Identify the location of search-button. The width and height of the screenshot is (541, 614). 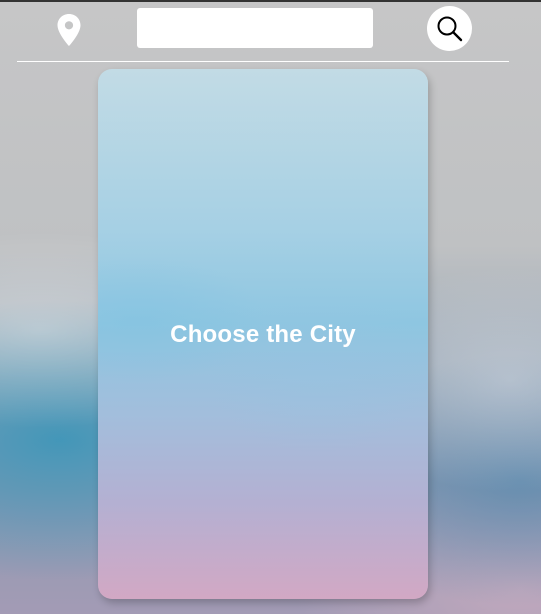
(449, 28).